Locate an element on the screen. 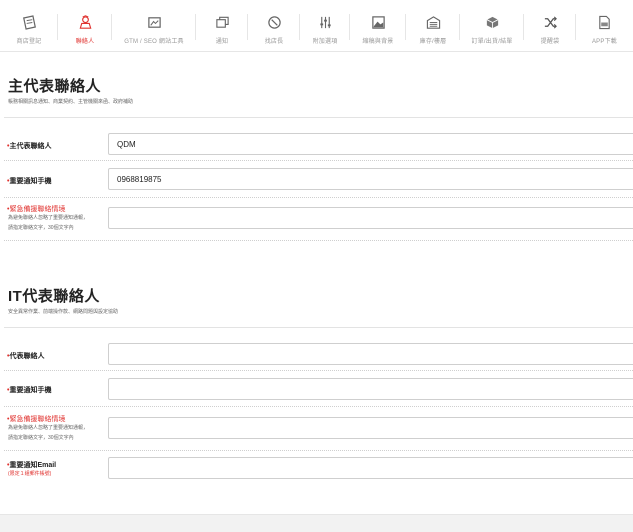  thumbnail-background-icon is located at coordinates (378, 22).